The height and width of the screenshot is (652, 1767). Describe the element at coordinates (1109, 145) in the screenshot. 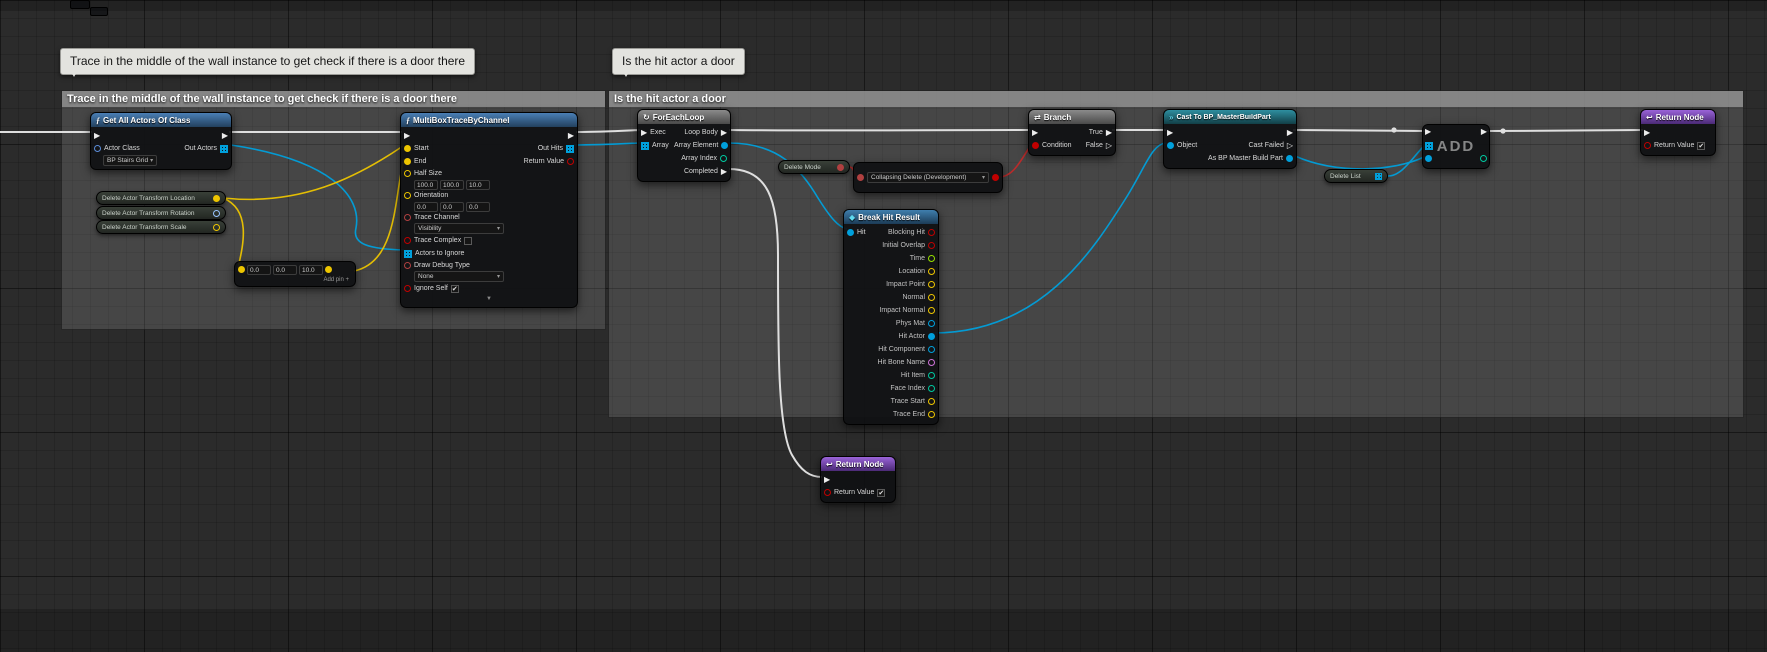

I see `false-pin: ▷` at that location.